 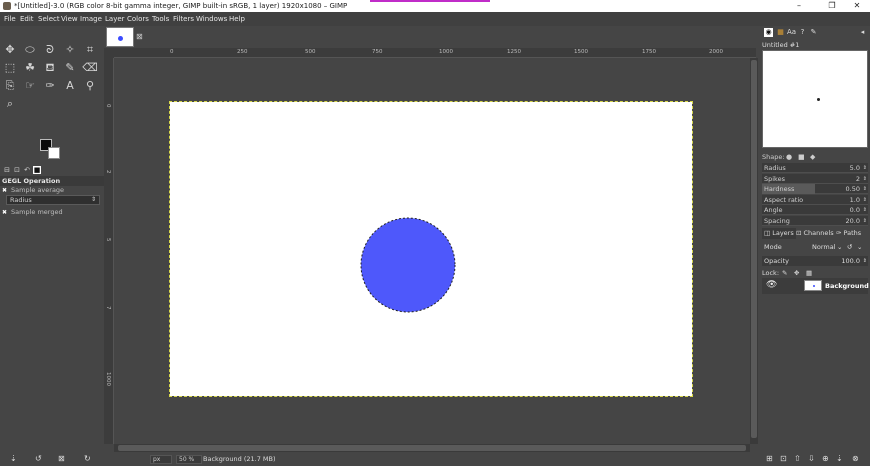 What do you see at coordinates (859, 247) in the screenshot?
I see `mode-switch-icon: ⌄` at bounding box center [859, 247].